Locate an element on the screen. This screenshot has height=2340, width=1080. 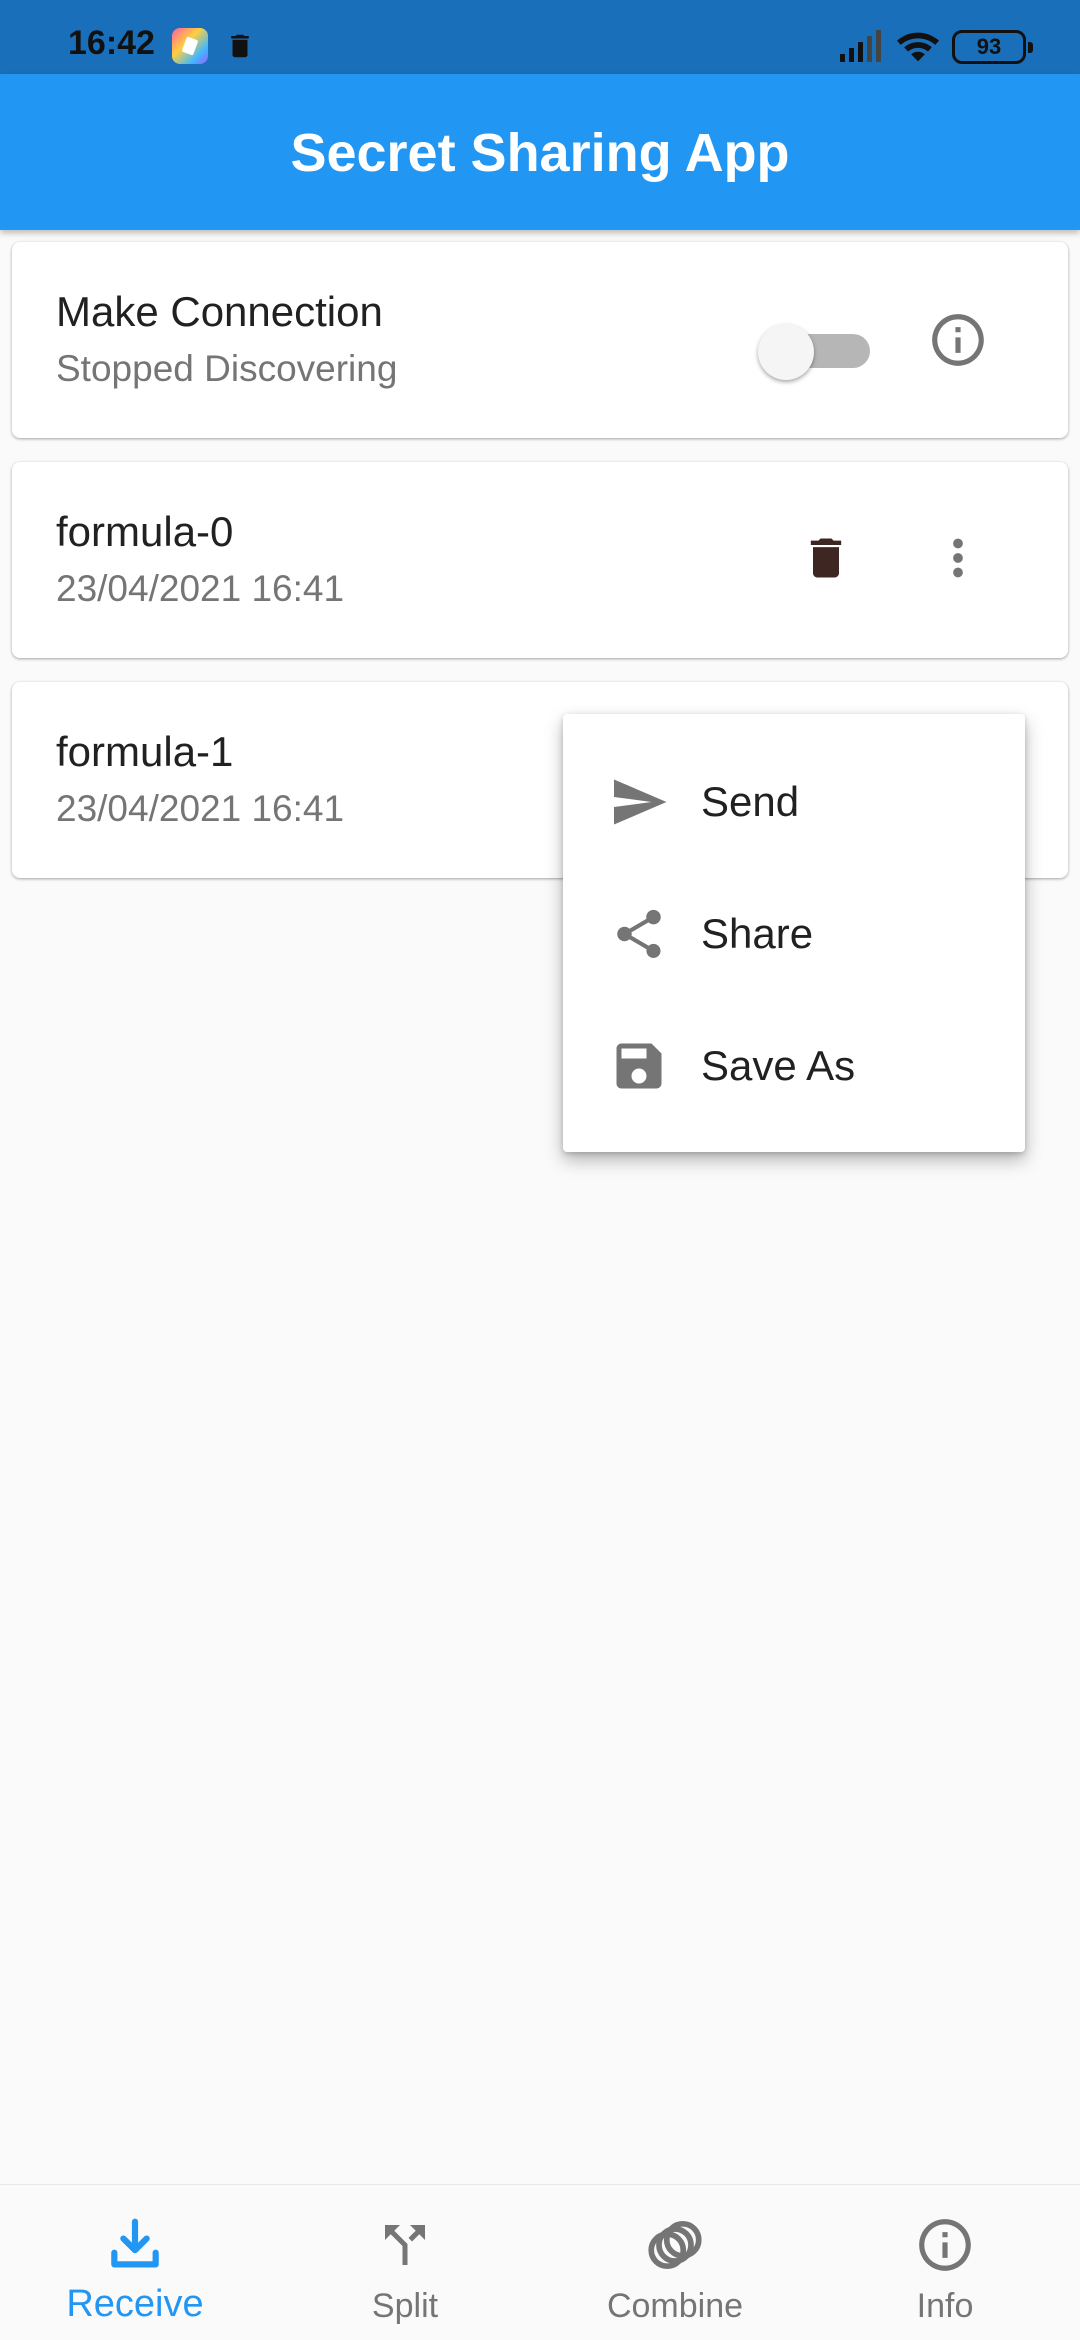
delete-button is located at coordinates (826, 558).